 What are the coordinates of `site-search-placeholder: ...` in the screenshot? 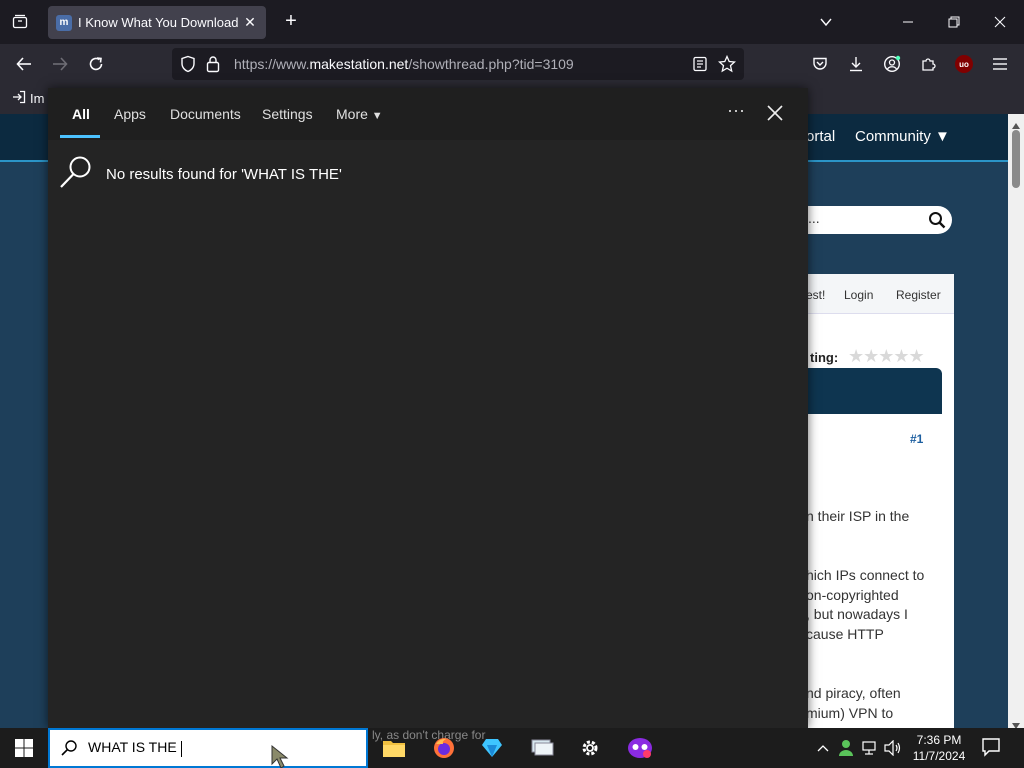 It's located at (814, 218).